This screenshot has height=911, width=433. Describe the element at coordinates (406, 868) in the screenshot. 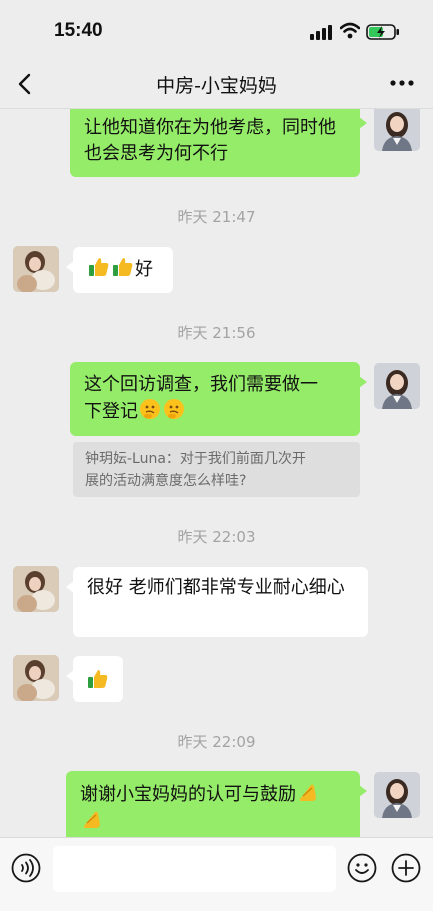

I see `add-more-icon` at that location.